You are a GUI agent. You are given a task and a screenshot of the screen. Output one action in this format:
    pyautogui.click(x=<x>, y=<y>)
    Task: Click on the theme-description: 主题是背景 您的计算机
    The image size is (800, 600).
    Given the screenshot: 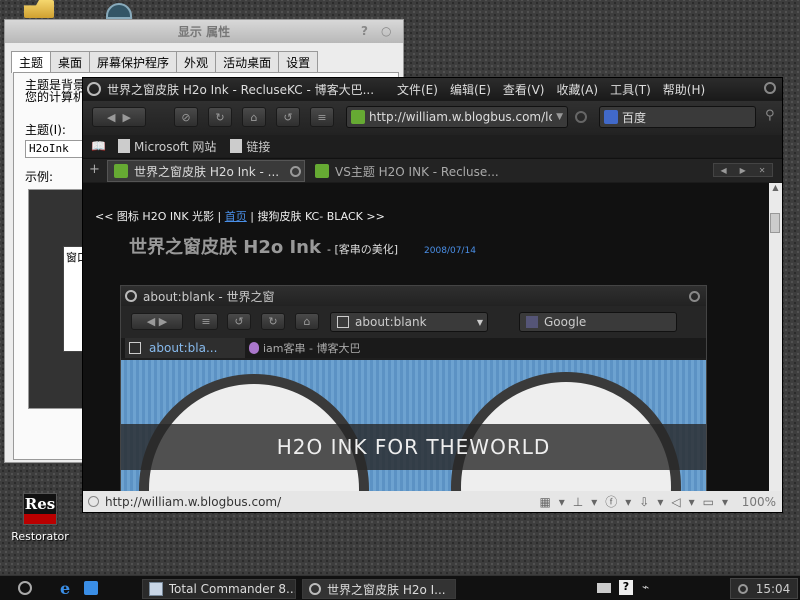 What is the action you would take?
    pyautogui.click(x=55, y=91)
    